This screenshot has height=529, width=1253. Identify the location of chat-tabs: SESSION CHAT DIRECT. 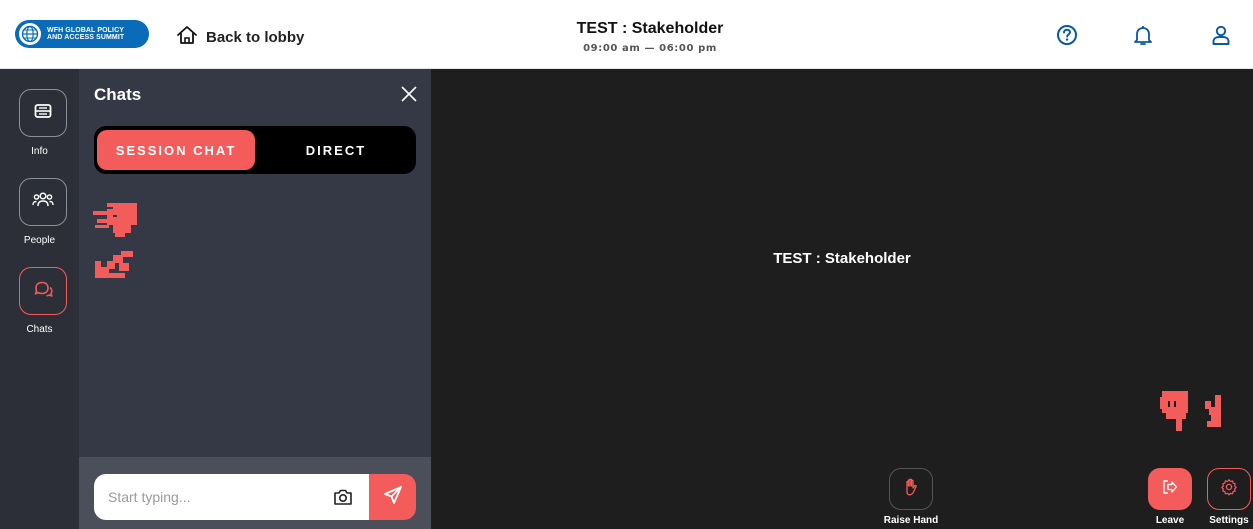
(255, 150).